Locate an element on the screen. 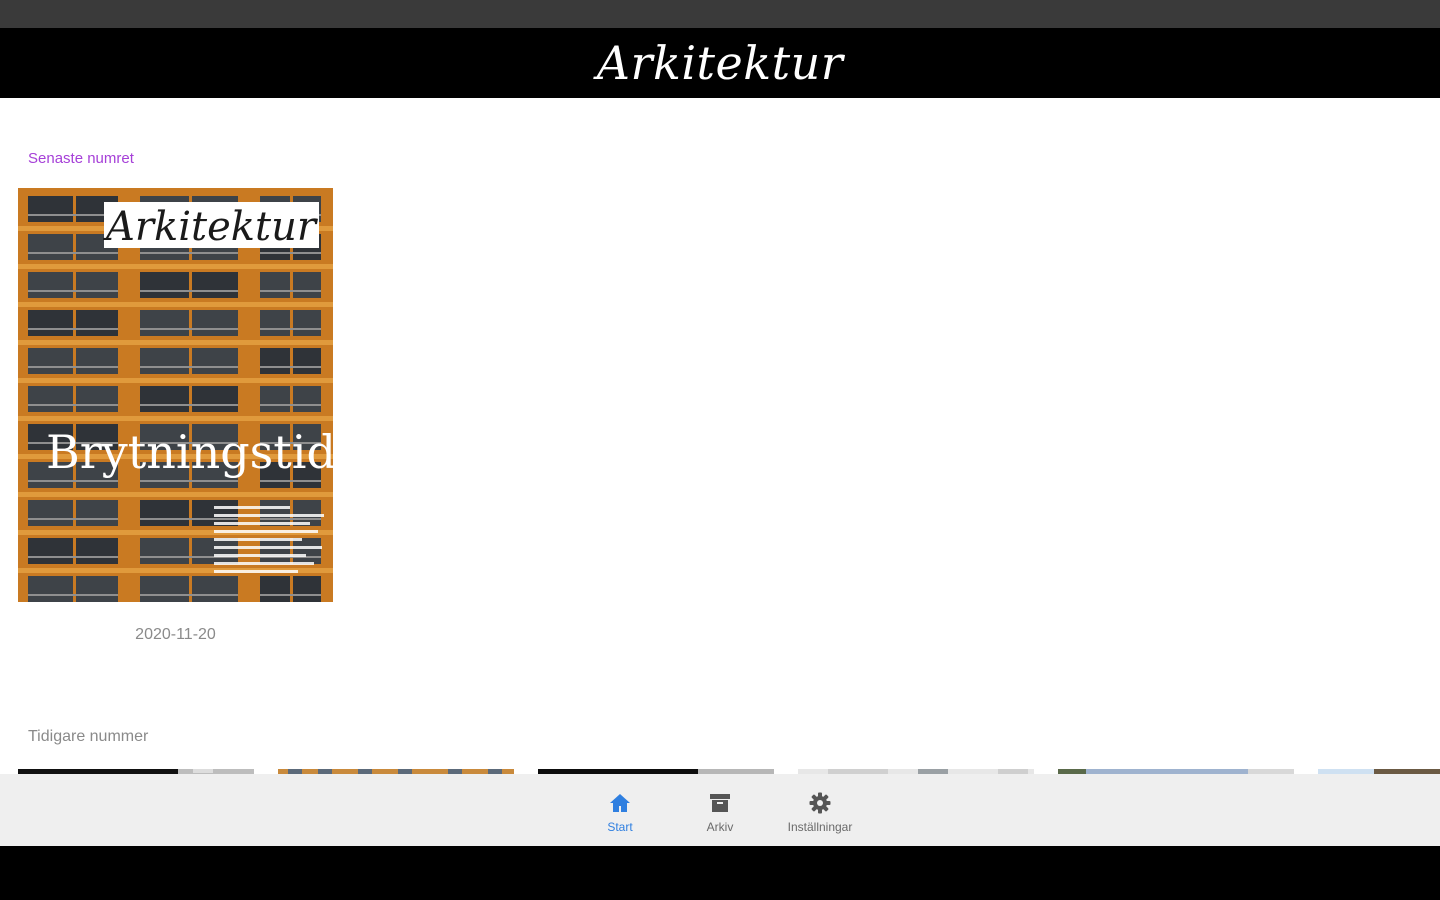 This screenshot has width=1440, height=900. nav-installningar: Inställningar is located at coordinates (820, 810).